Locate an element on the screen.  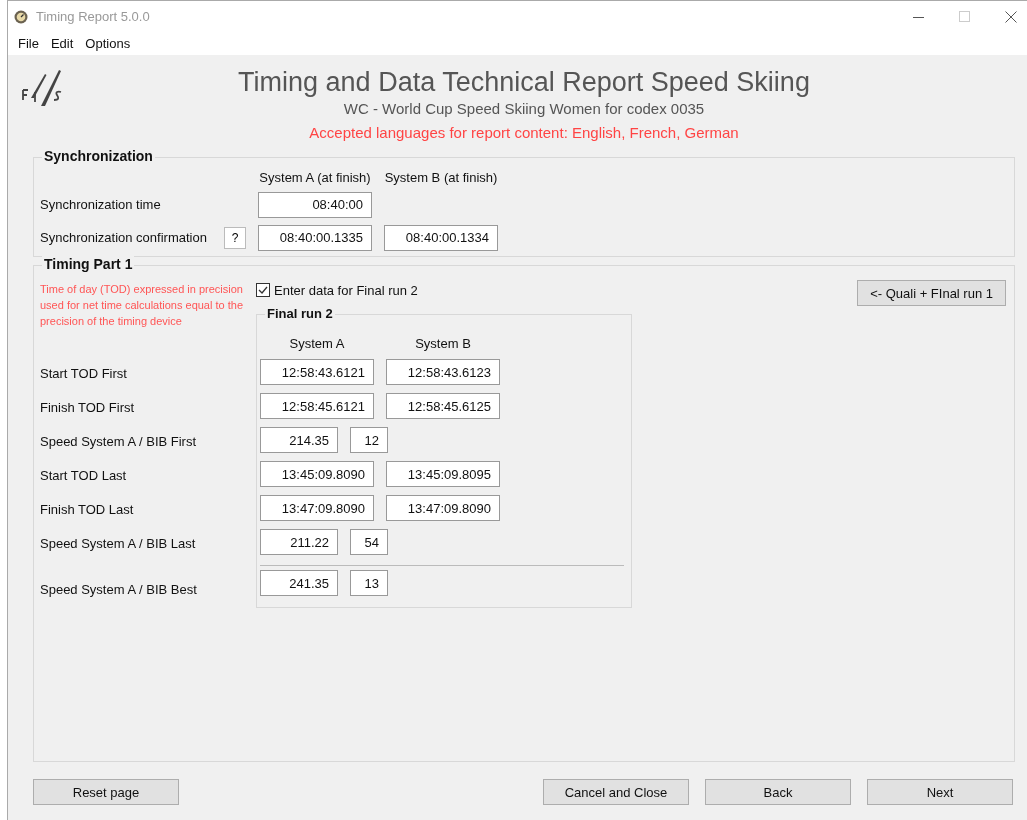
quali-run-button: <- Quali + FInal run 1 is located at coordinates (931, 293).